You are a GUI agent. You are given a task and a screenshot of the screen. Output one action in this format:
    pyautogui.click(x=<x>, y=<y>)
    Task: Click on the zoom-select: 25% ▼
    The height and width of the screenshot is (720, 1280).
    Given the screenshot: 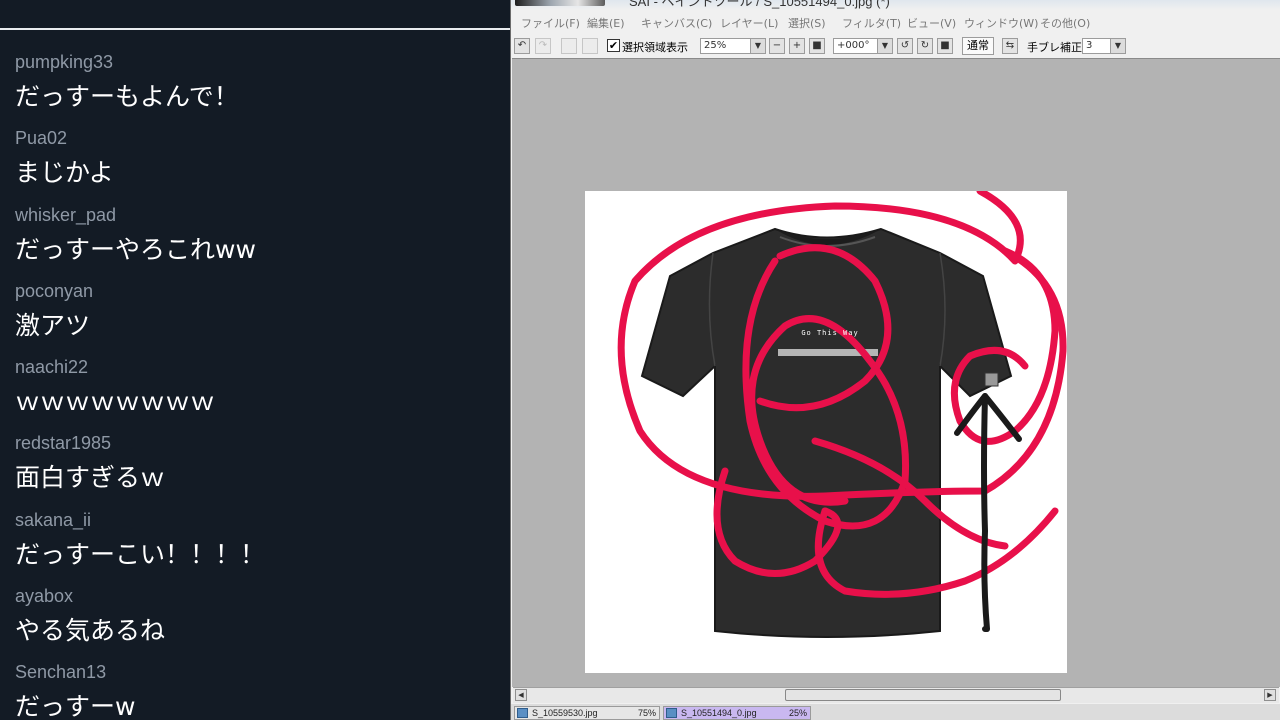 What is the action you would take?
    pyautogui.click(x=733, y=46)
    